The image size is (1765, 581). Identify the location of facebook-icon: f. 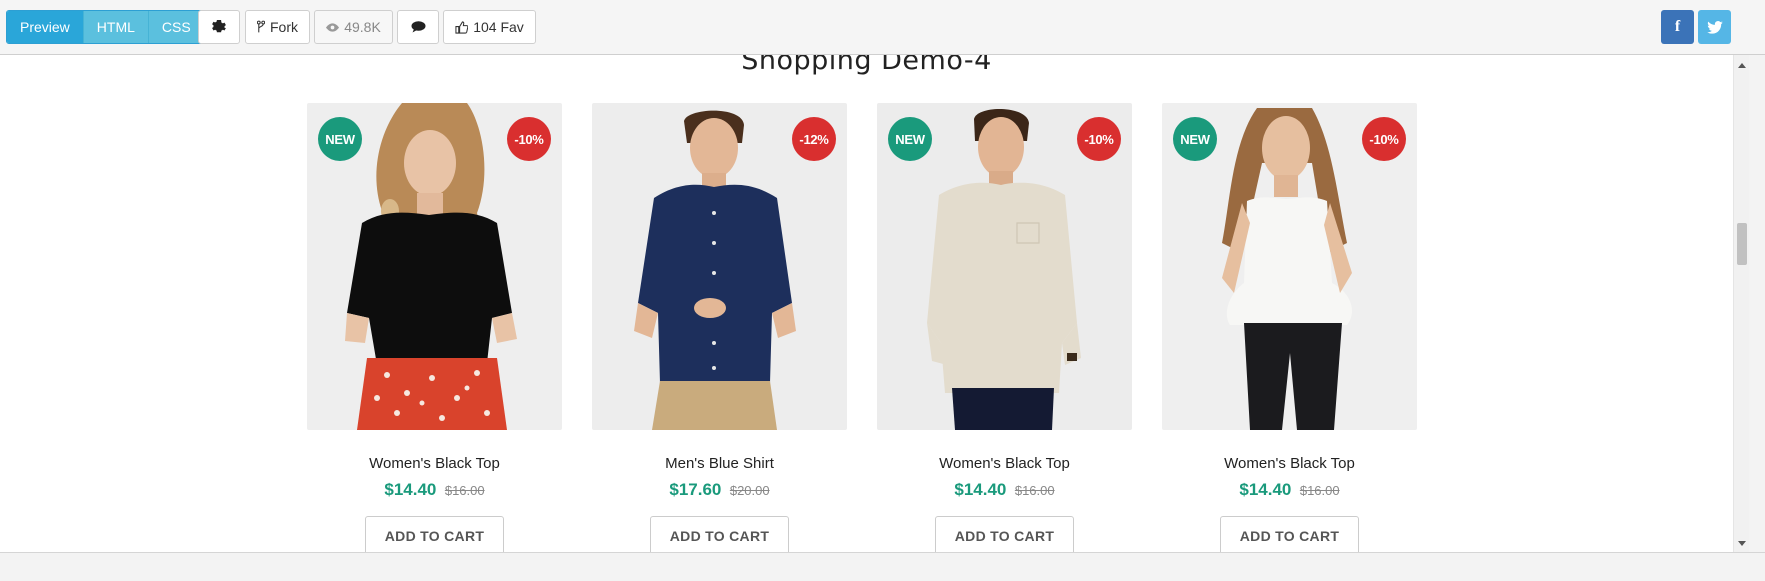
(1677, 26).